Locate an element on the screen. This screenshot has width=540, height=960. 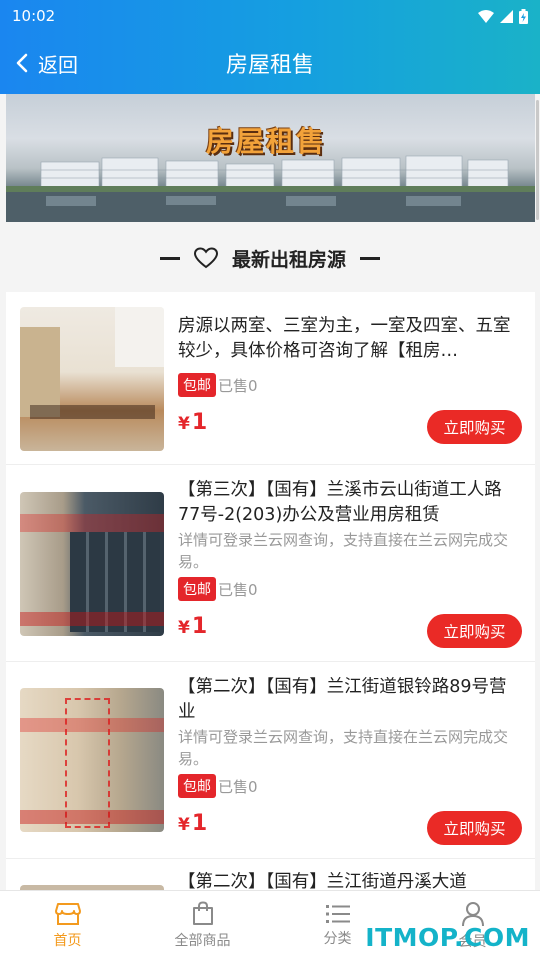
product-title: 【第二次】【国有】兰江街道银铃路89号营业 is located at coordinates (348, 700).